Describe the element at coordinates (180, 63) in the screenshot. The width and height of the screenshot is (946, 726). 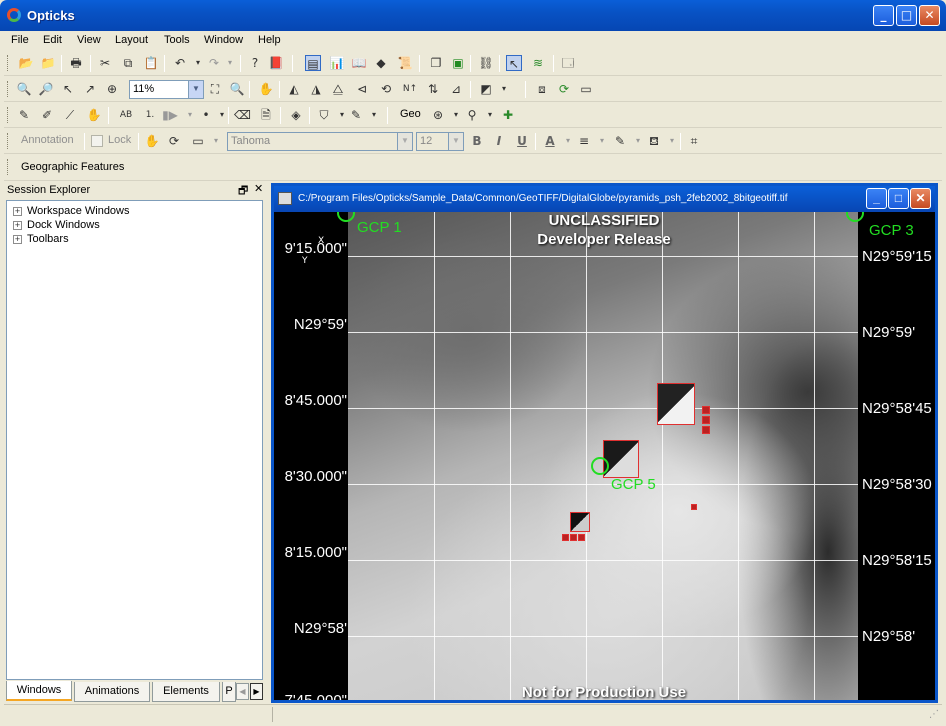
I see `undo-icon: ↶` at that location.